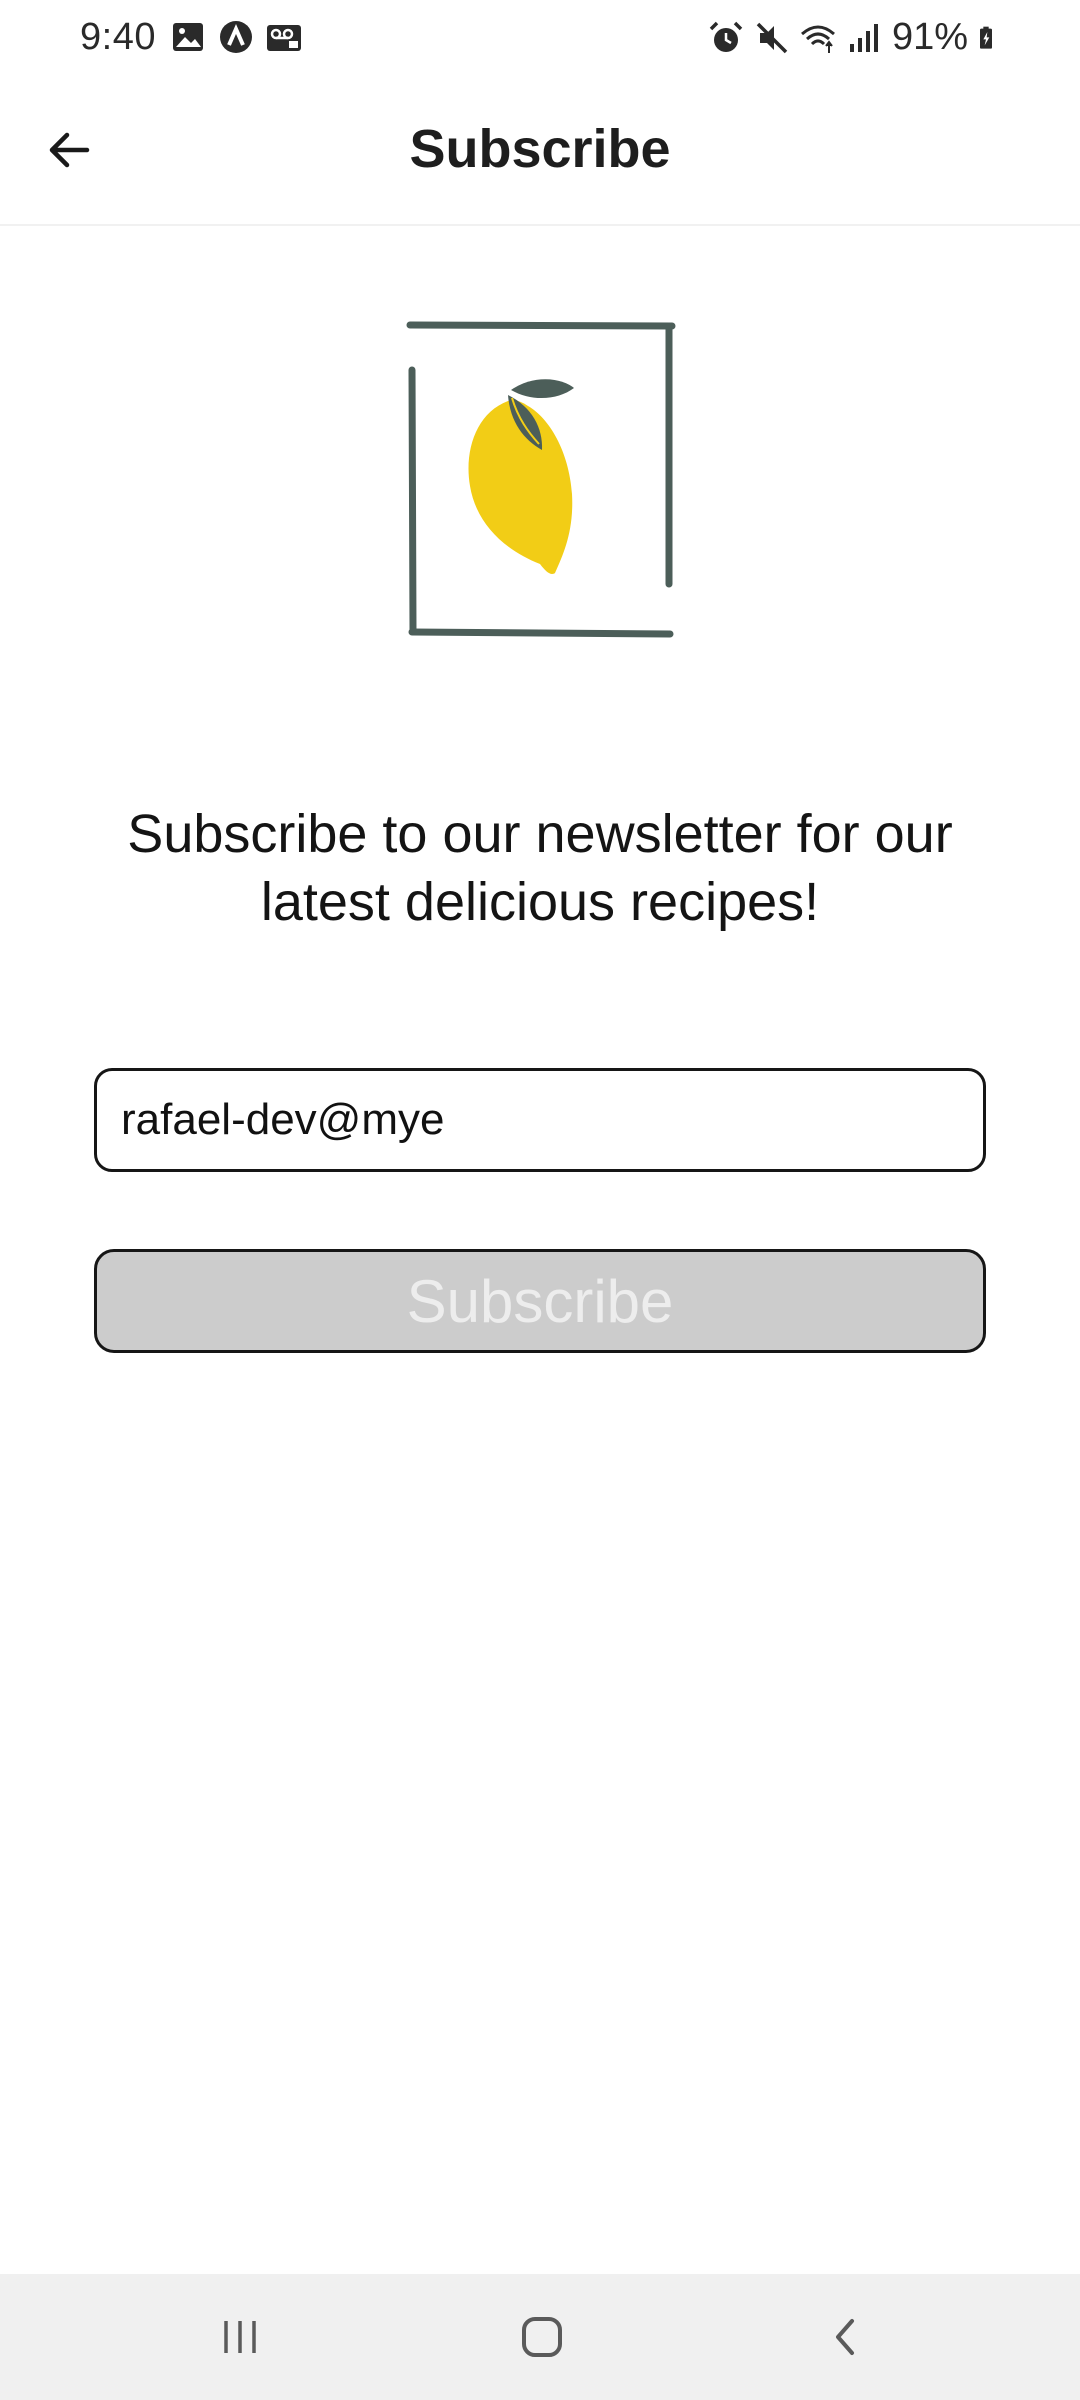 The image size is (1080, 2400). Describe the element at coordinates (540, 1120) in the screenshot. I see `email-field` at that location.